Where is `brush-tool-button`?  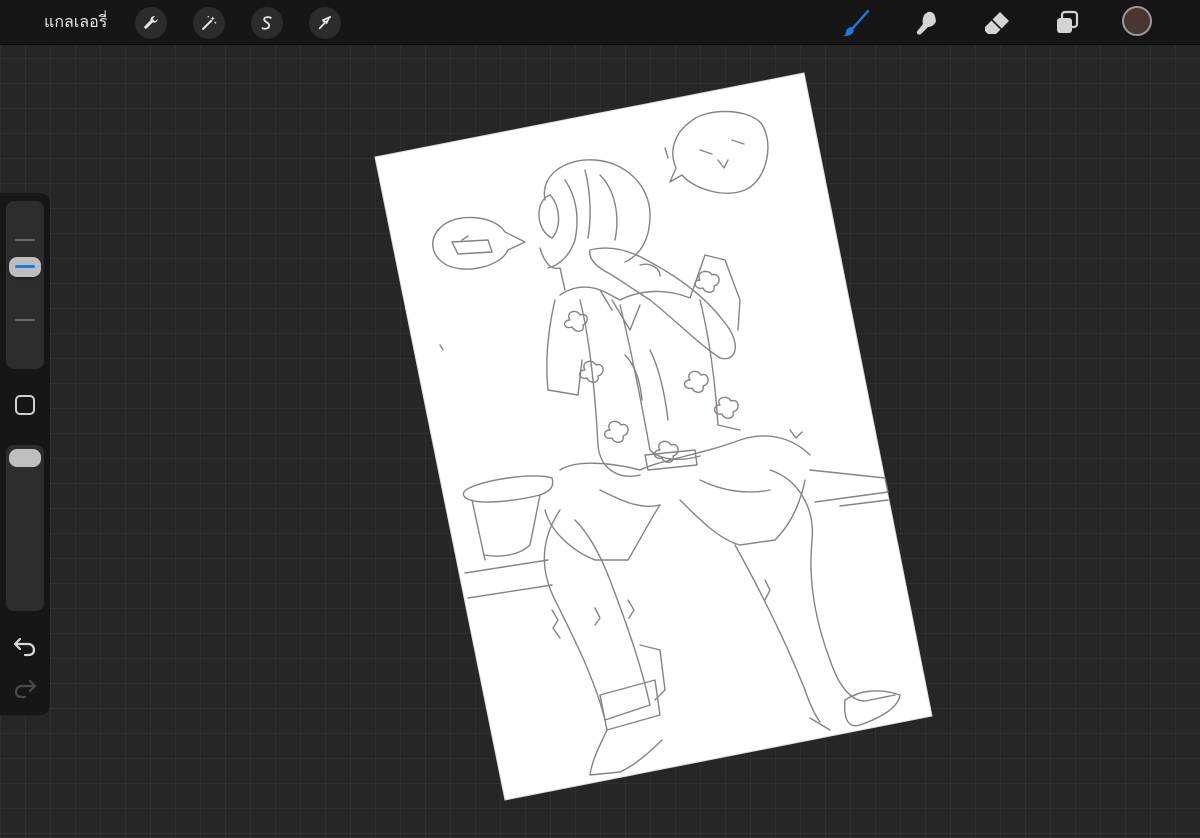 brush-tool-button is located at coordinates (856, 23).